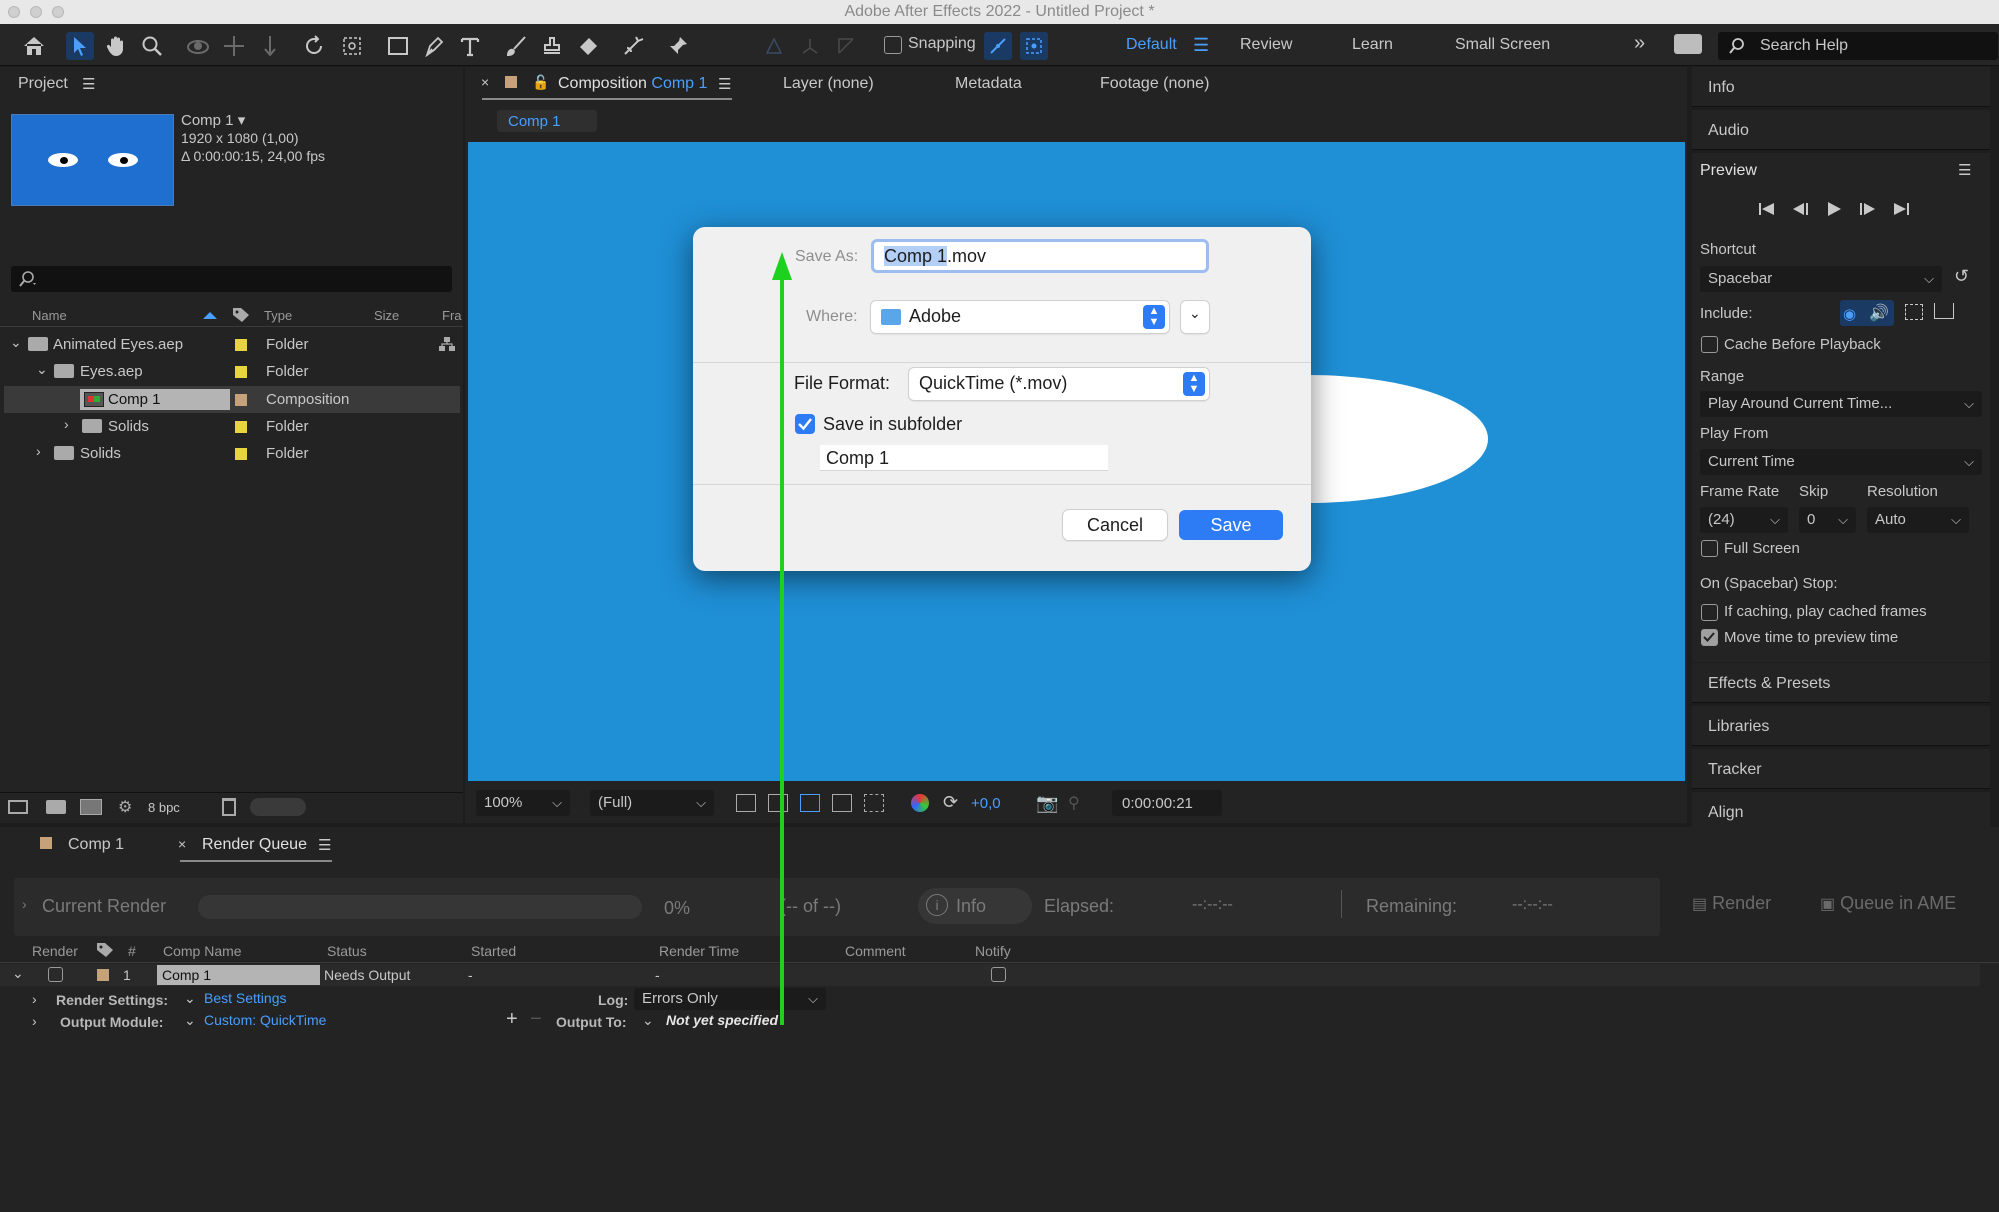 The height and width of the screenshot is (1212, 1999). Describe the element at coordinates (986, 803) in the screenshot. I see `exposure-value: +0,0` at that location.